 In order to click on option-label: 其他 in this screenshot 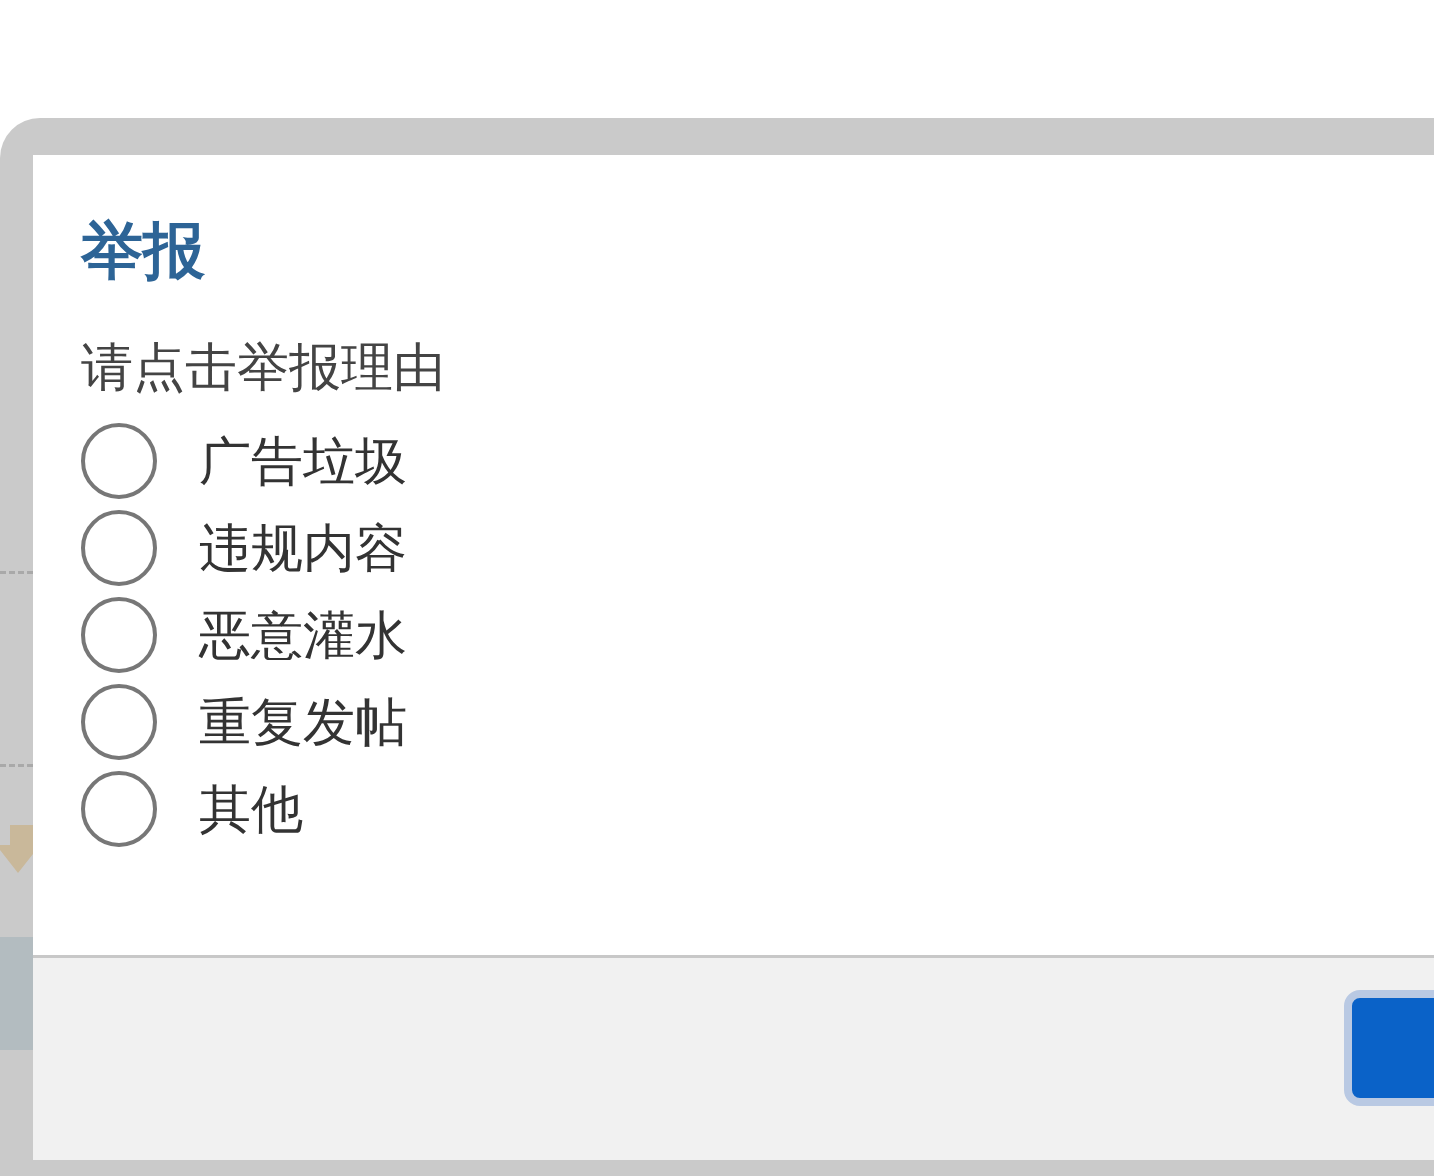, I will do `click(251, 808)`.